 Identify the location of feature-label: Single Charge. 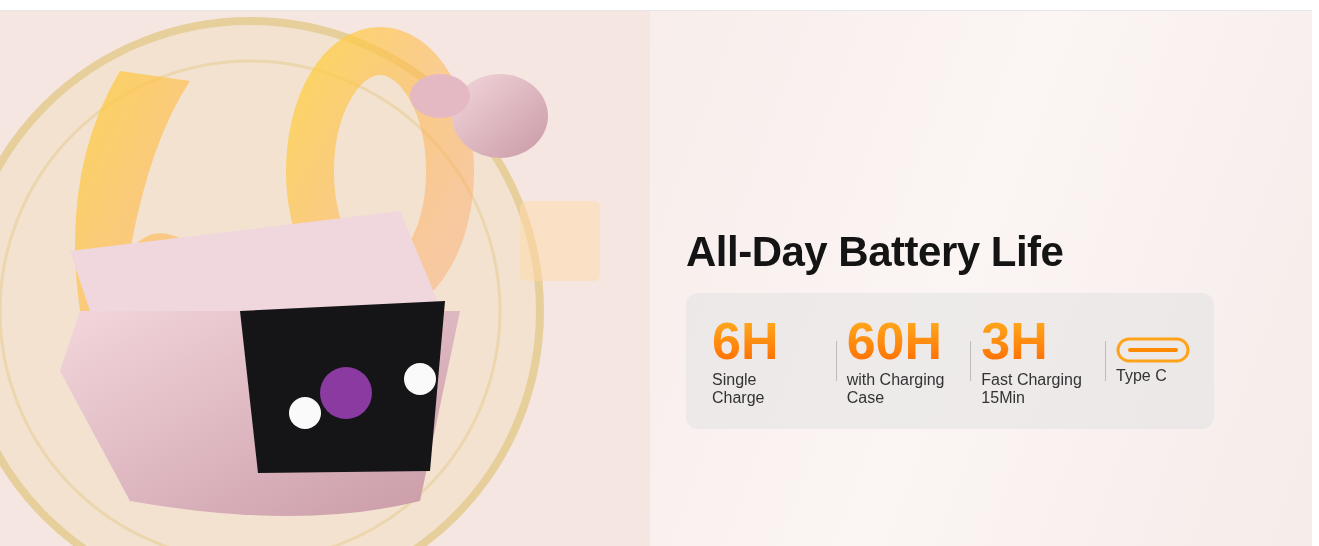
(738, 389).